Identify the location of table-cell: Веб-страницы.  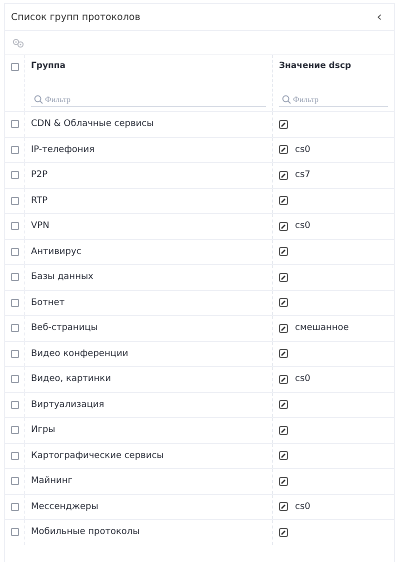
(64, 328).